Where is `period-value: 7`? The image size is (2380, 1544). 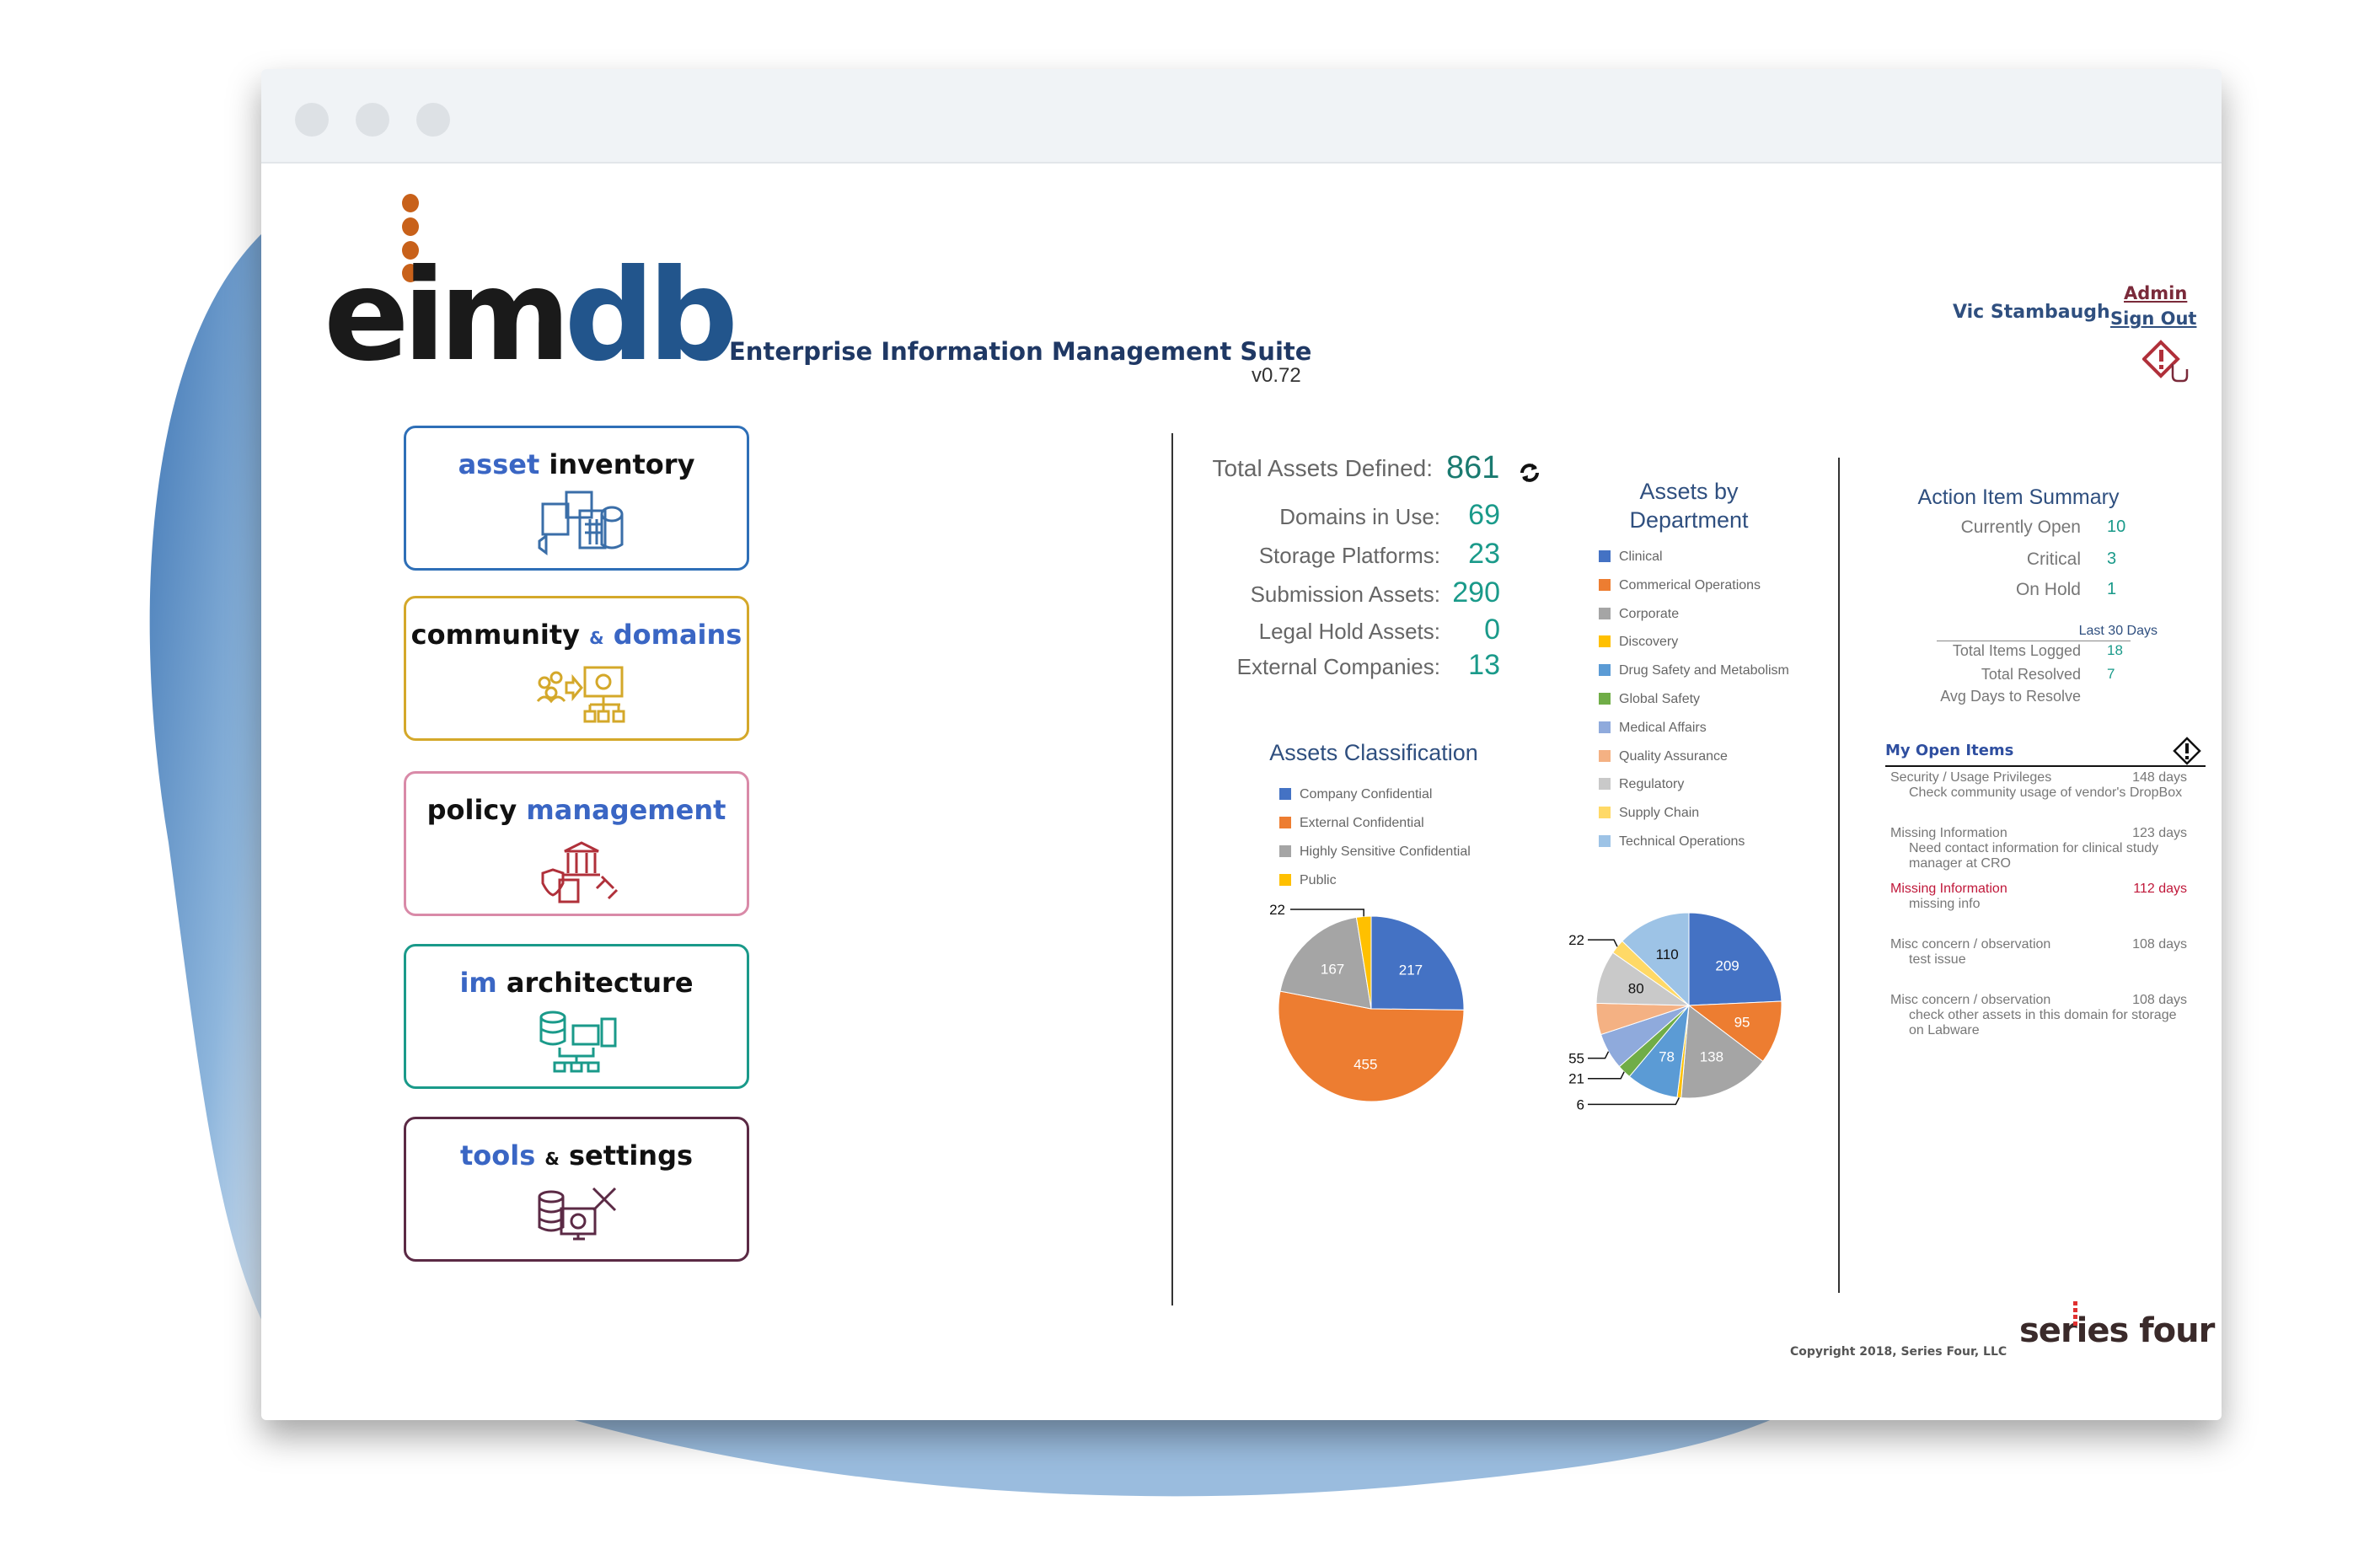 period-value: 7 is located at coordinates (2111, 674).